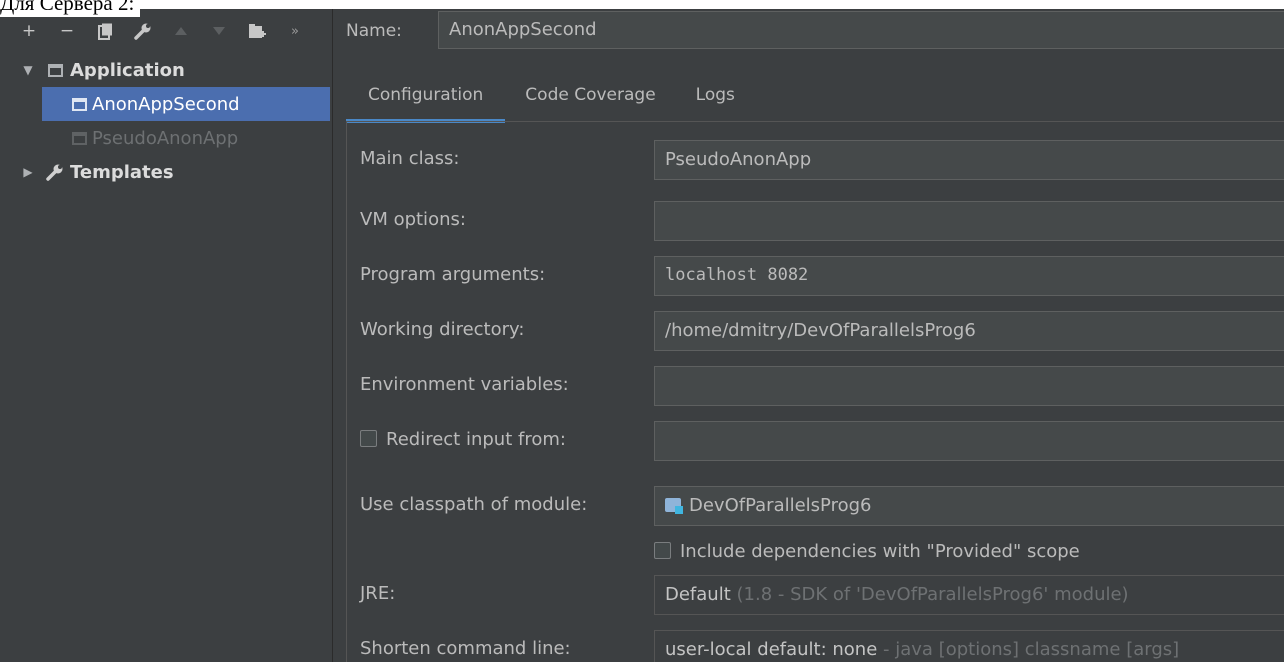 This screenshot has height=662, width=1284. Describe the element at coordinates (28, 172) in the screenshot. I see `collapsed-arrow-icon: ▶` at that location.